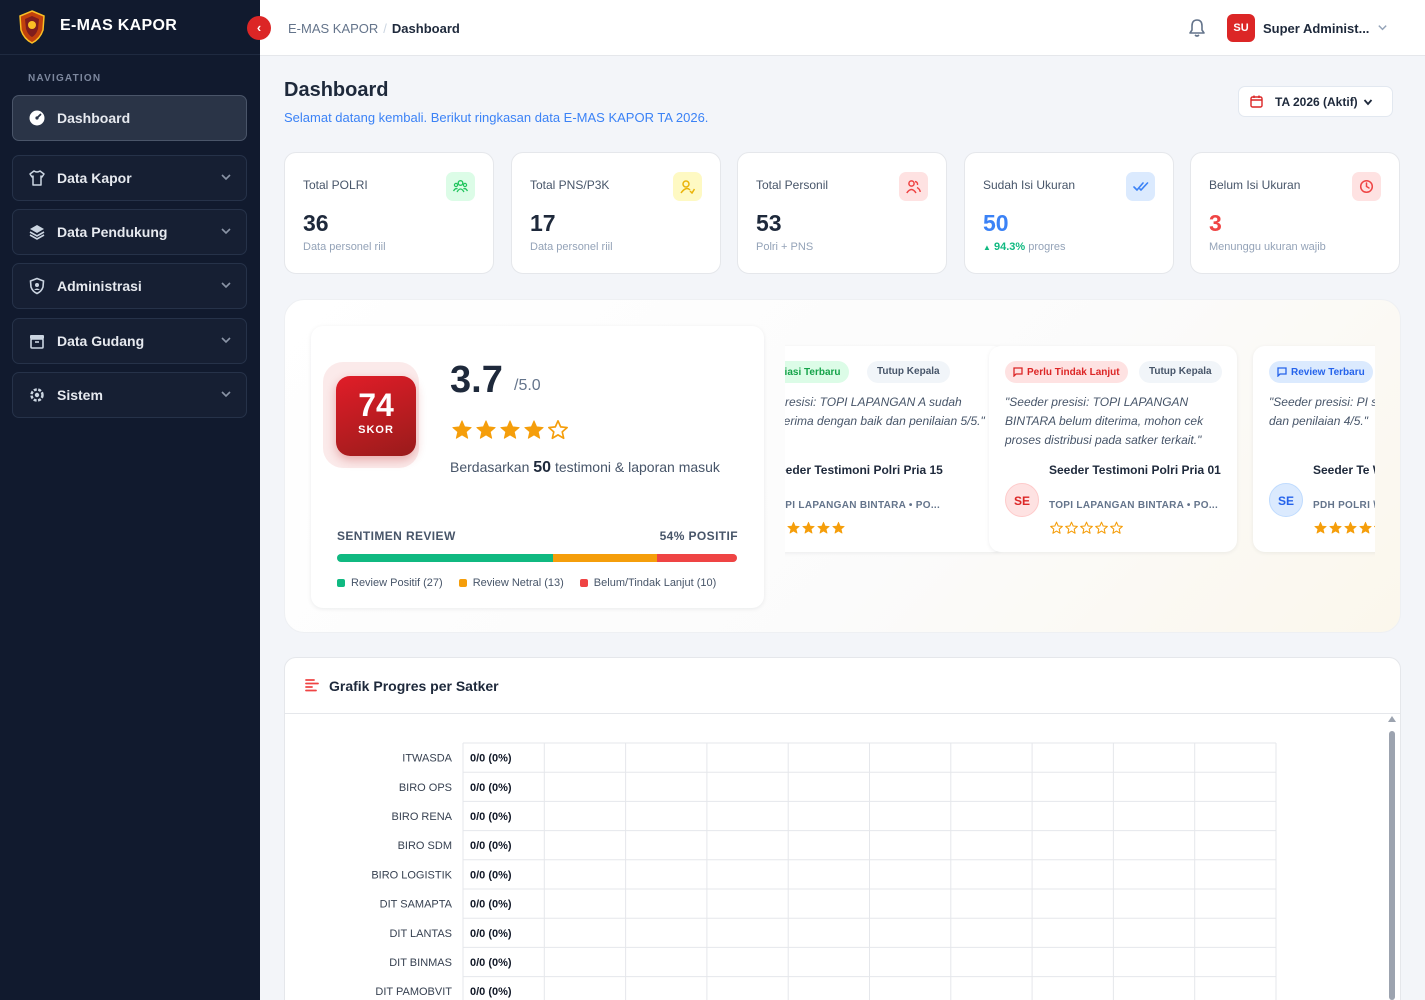  Describe the element at coordinates (987, 247) in the screenshot. I see `trend-up-icon: ▲` at that location.